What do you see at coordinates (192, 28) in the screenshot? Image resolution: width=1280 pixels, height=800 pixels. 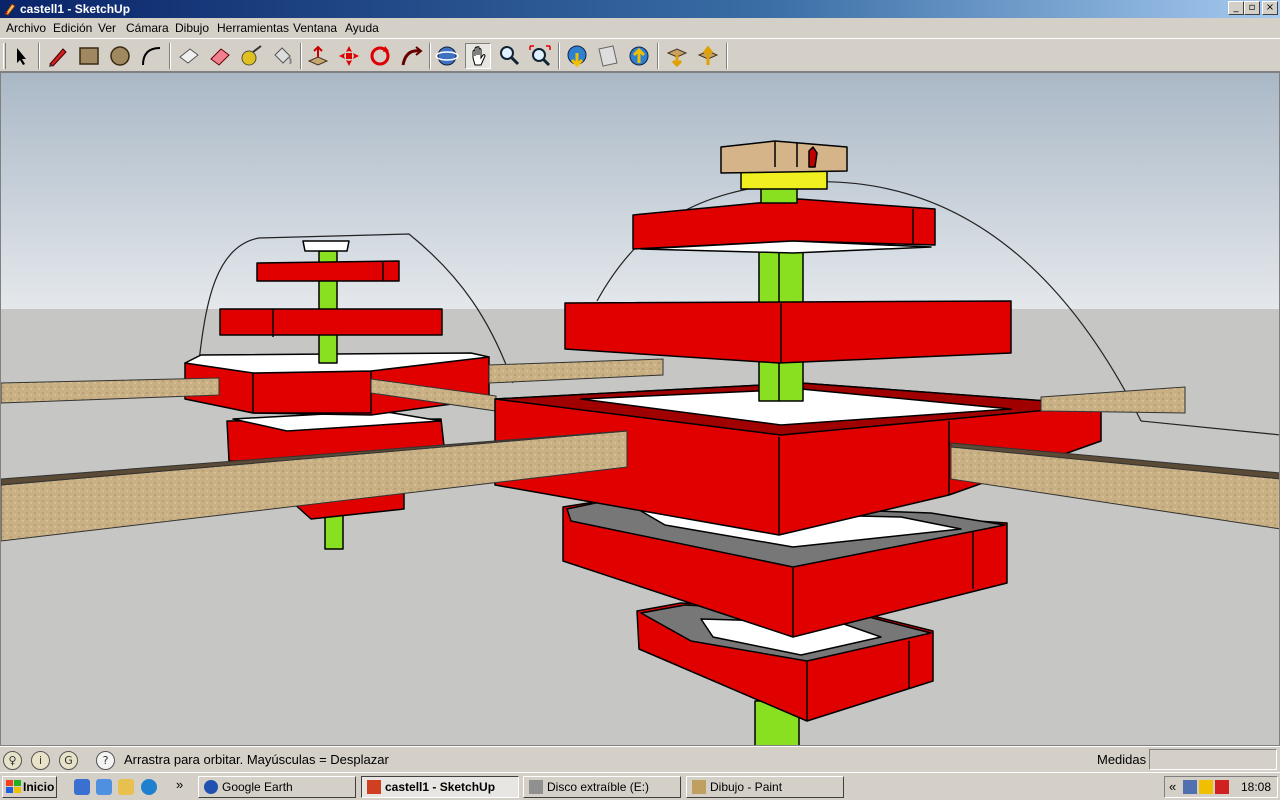 I see `menu-dibujo: Dibujo` at bounding box center [192, 28].